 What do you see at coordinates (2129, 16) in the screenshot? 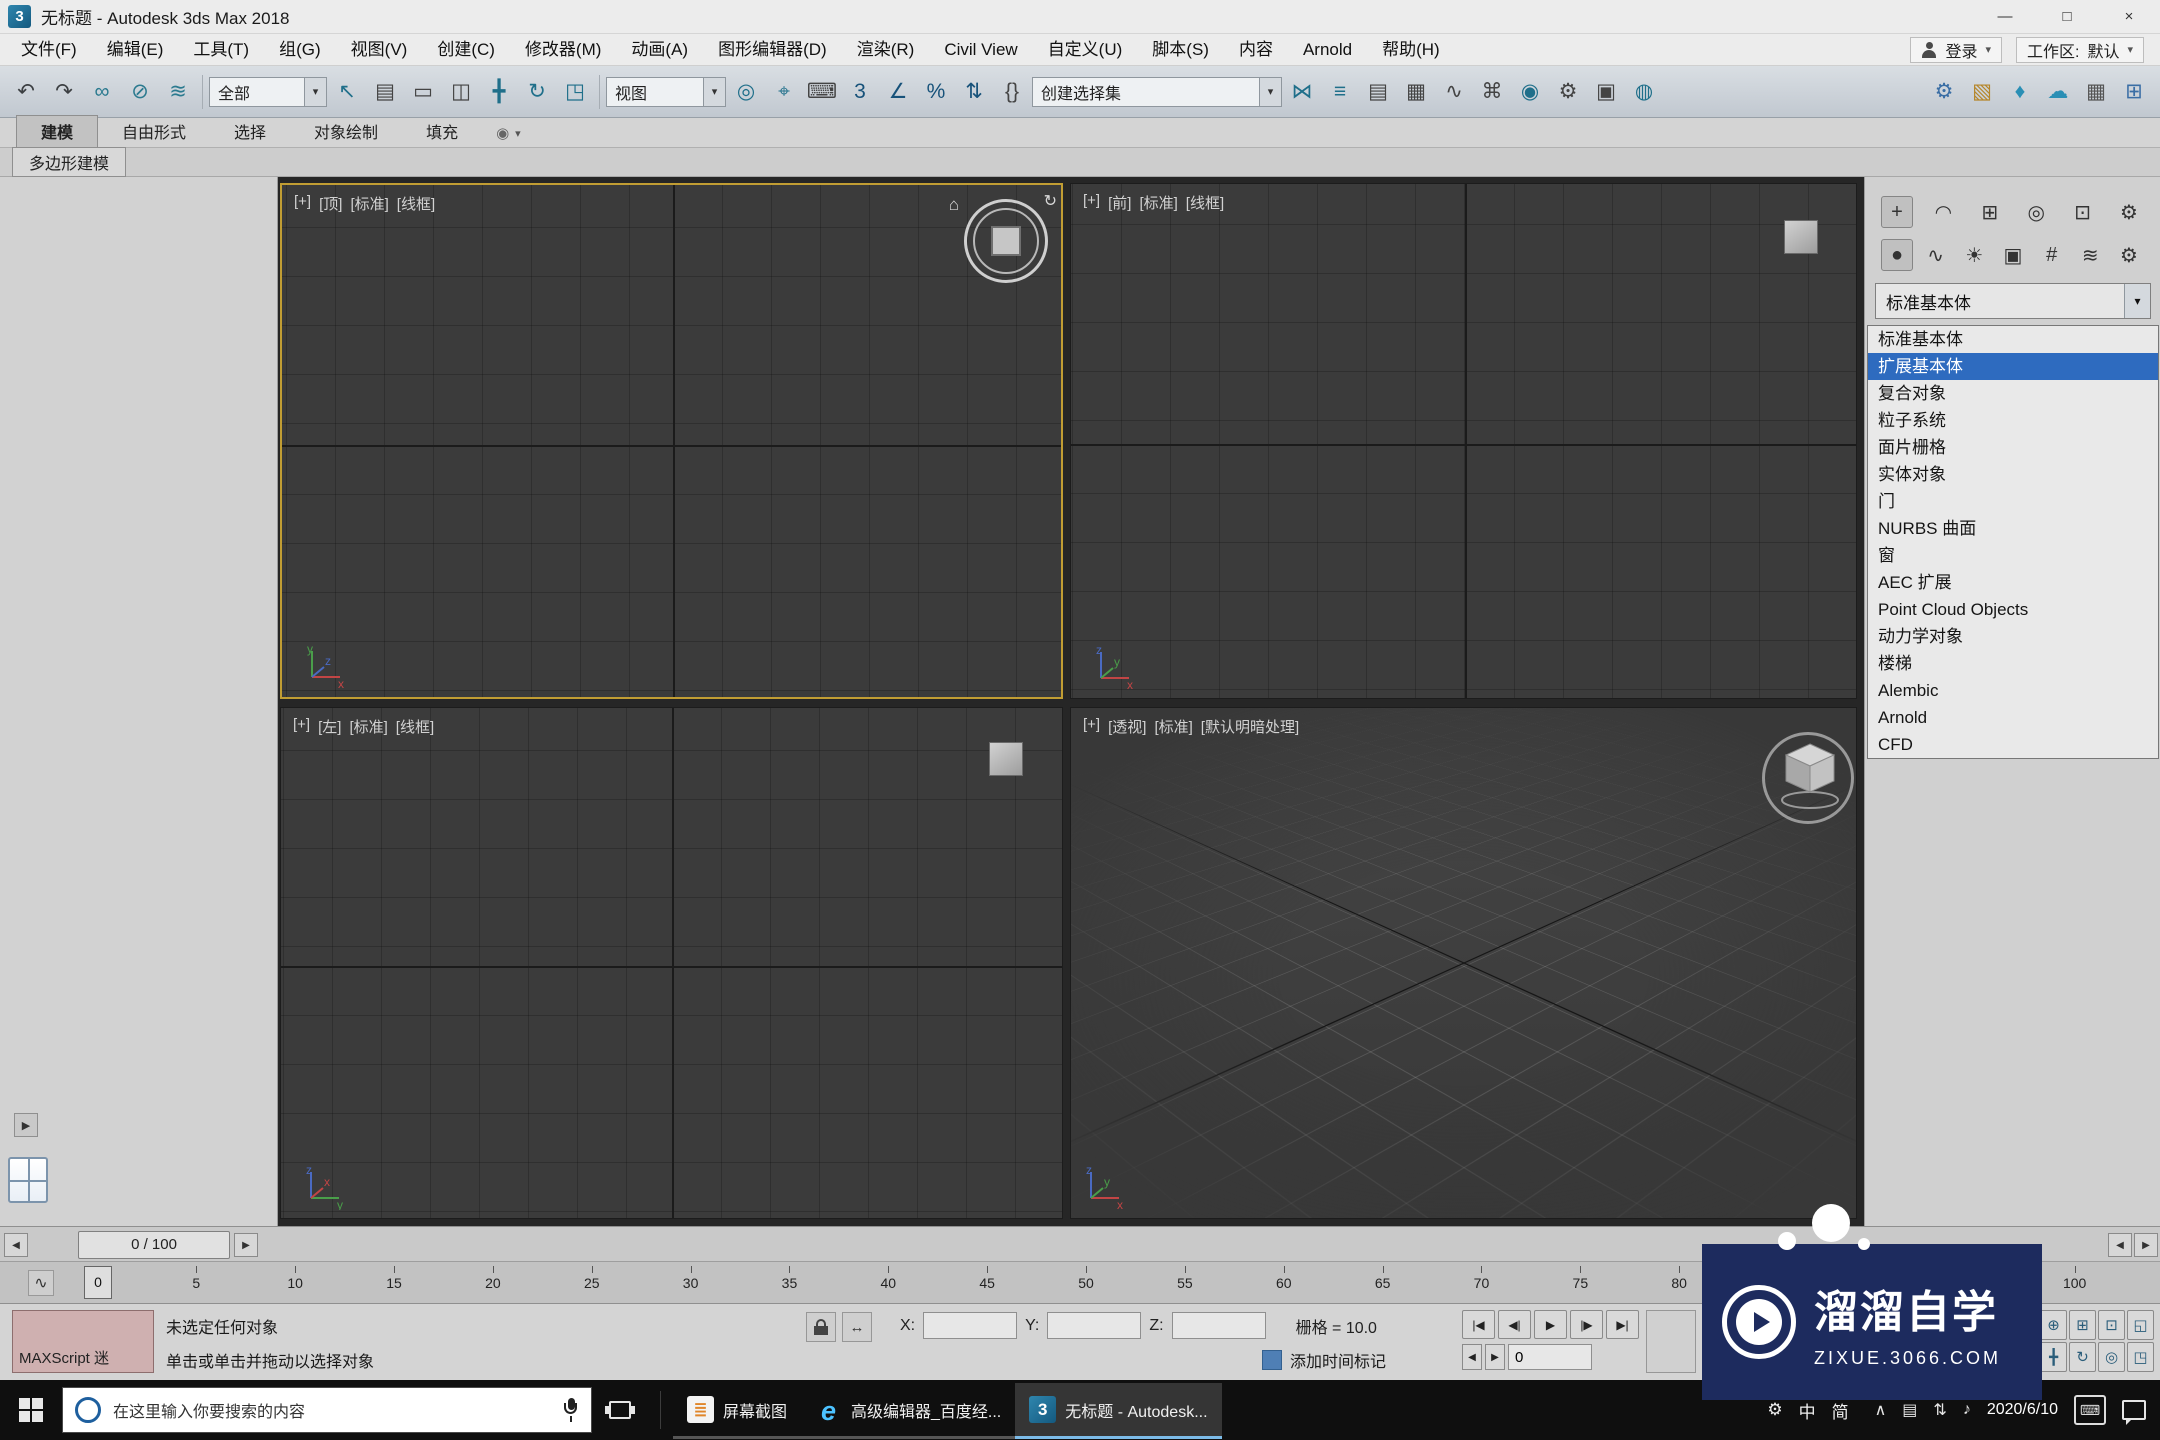
I see `close-button: ×` at bounding box center [2129, 16].